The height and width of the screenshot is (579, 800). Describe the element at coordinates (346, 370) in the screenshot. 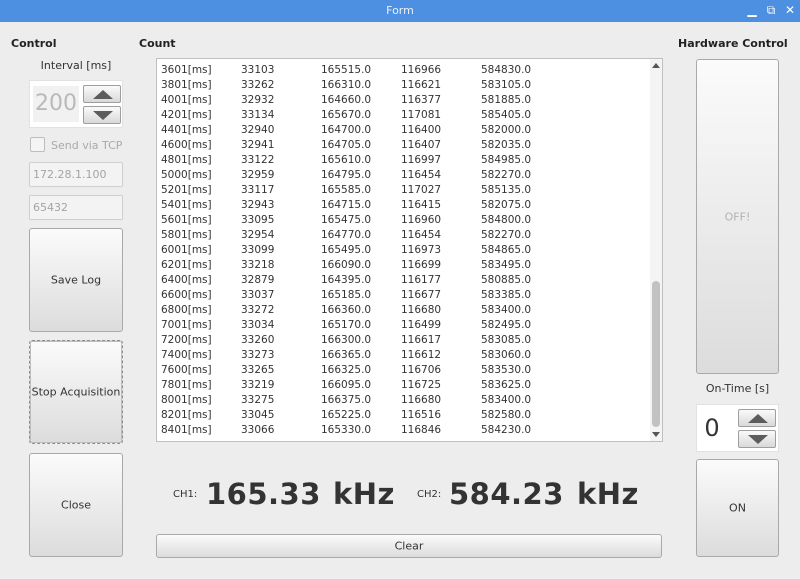

I see `log-cell: 166325.0` at that location.